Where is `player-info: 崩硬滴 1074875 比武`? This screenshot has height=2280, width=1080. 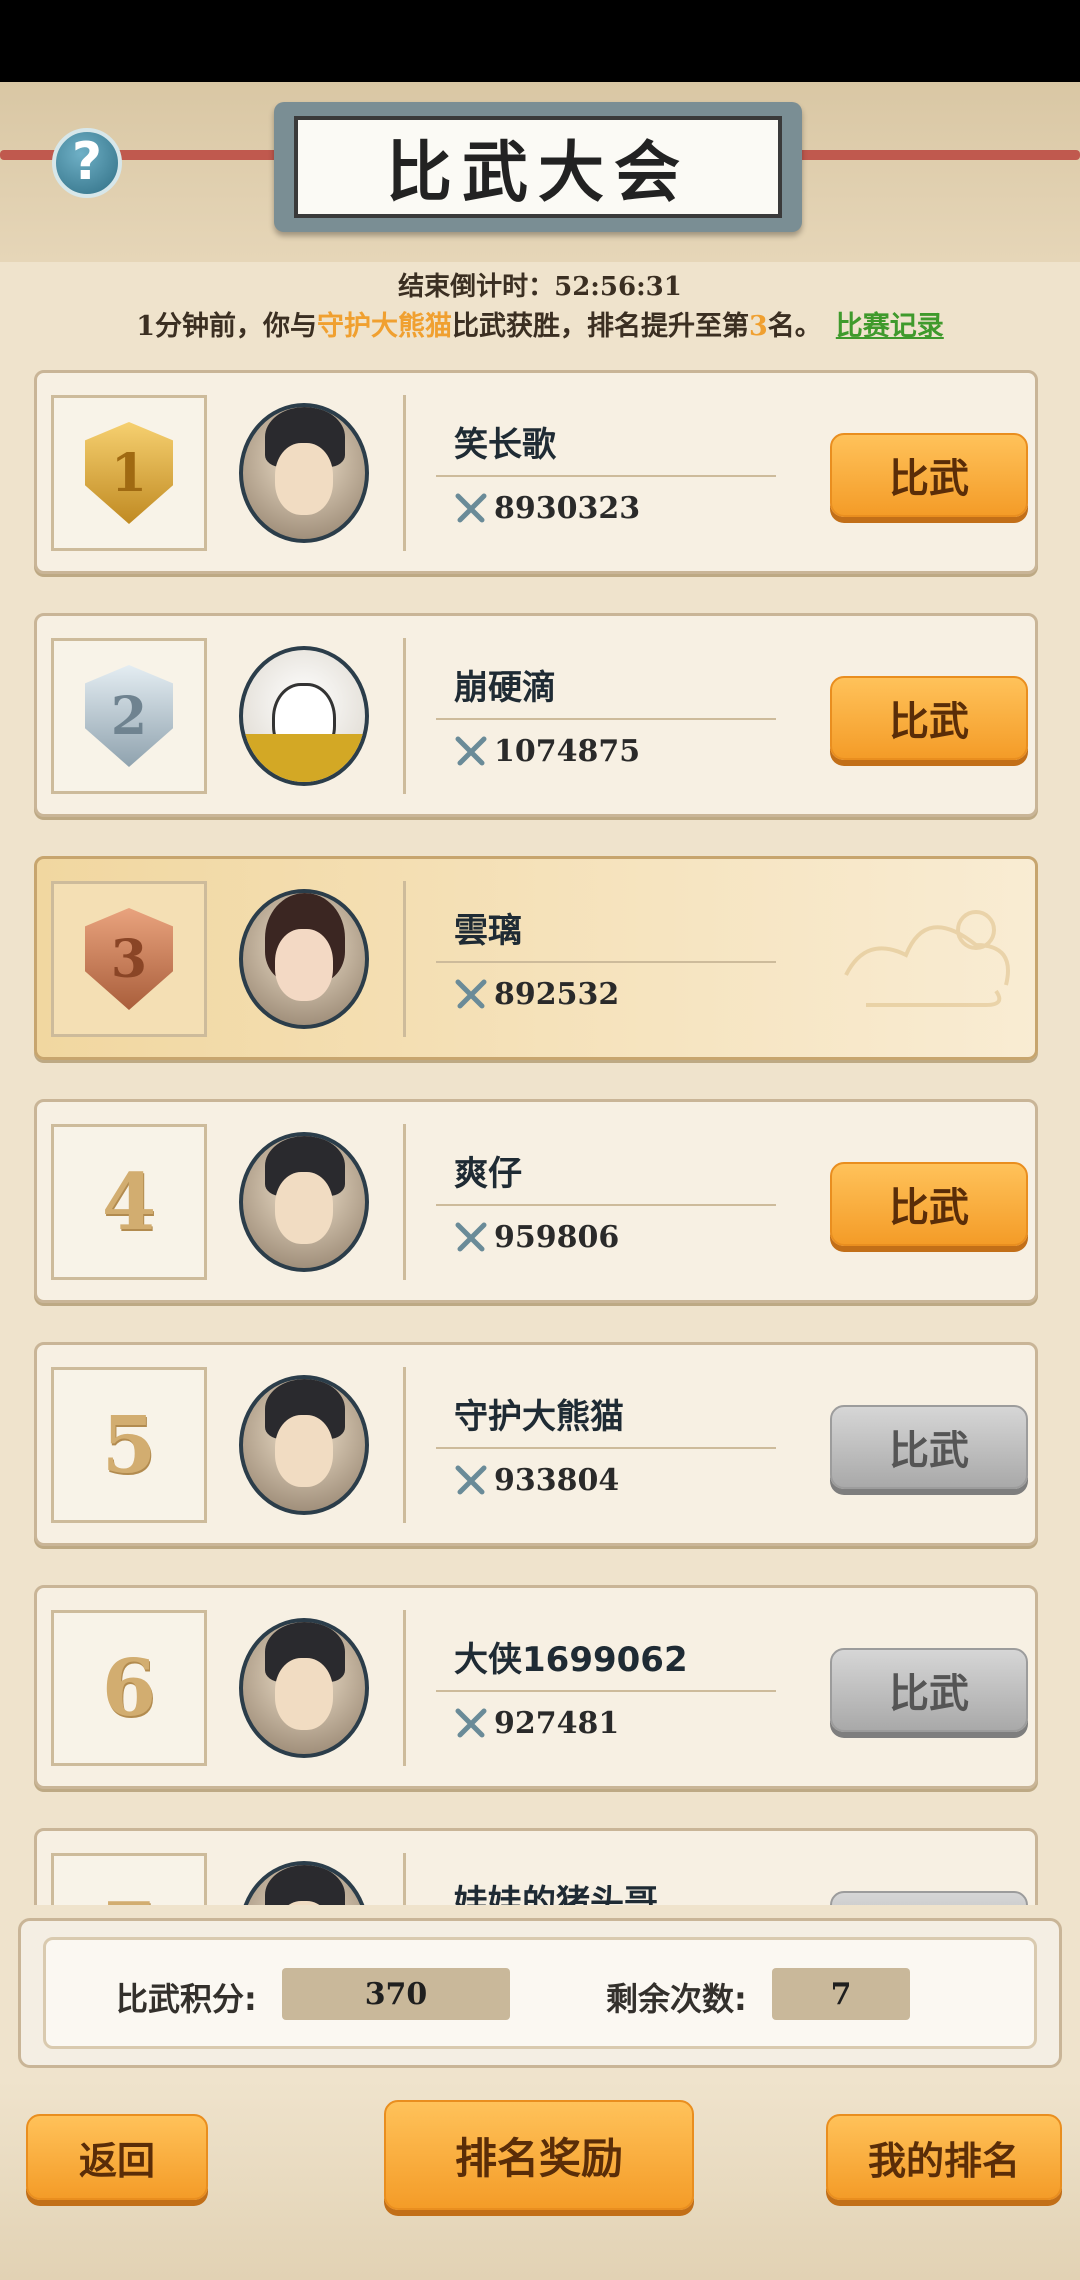 player-info: 崩硬滴 1074875 比武 is located at coordinates (719, 716).